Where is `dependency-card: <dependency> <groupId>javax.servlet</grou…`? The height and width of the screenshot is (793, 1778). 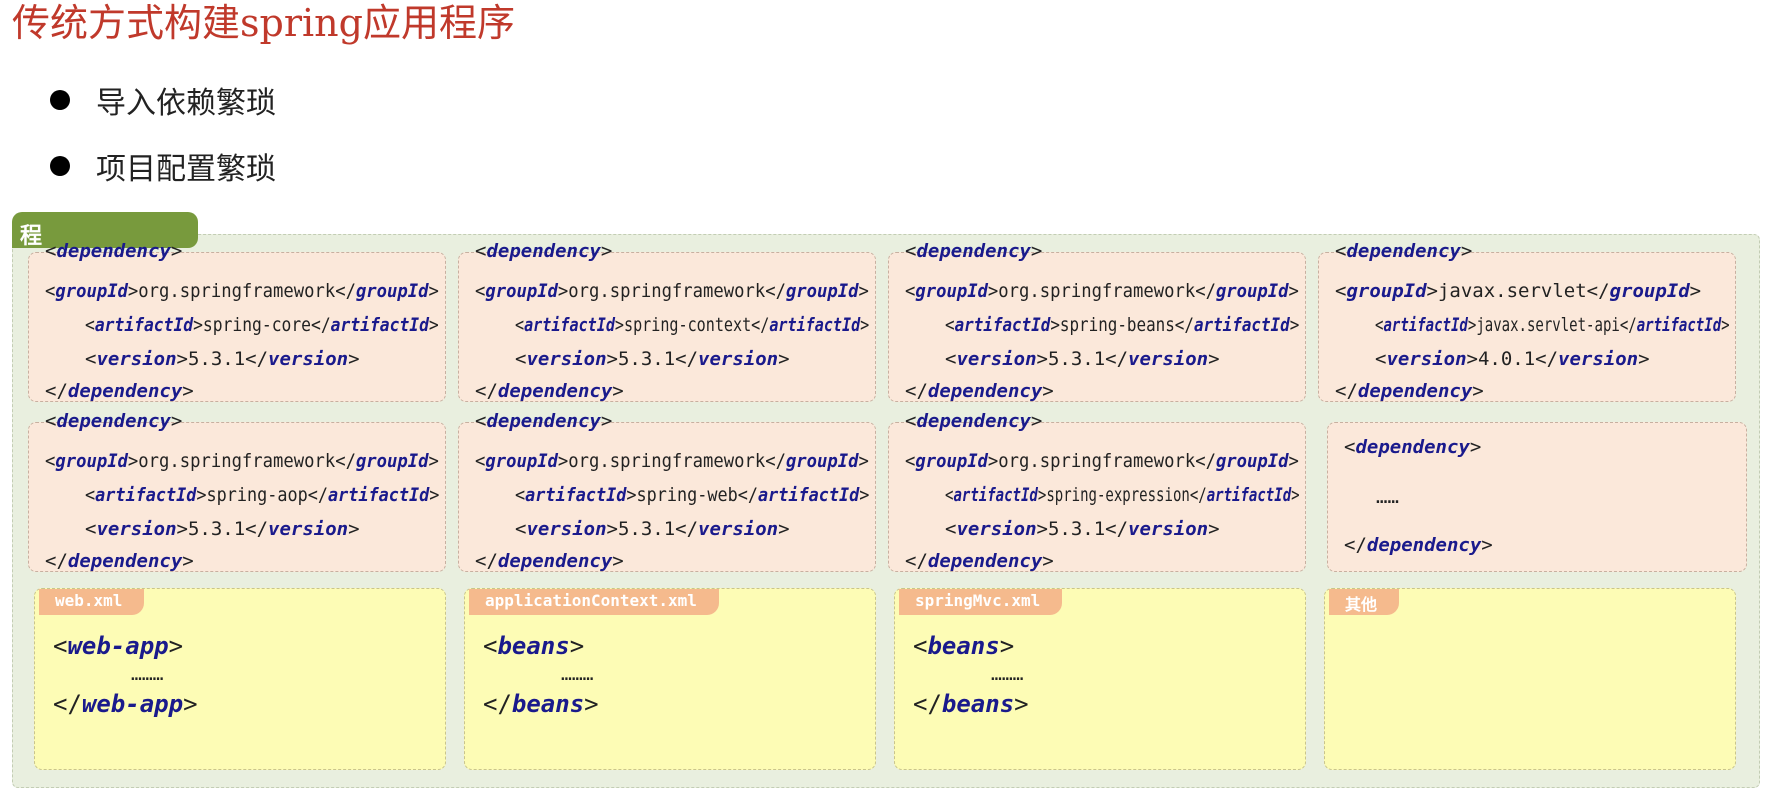
dependency-card: <dependency> <groupId>javax.servlet</grou… is located at coordinates (1527, 321).